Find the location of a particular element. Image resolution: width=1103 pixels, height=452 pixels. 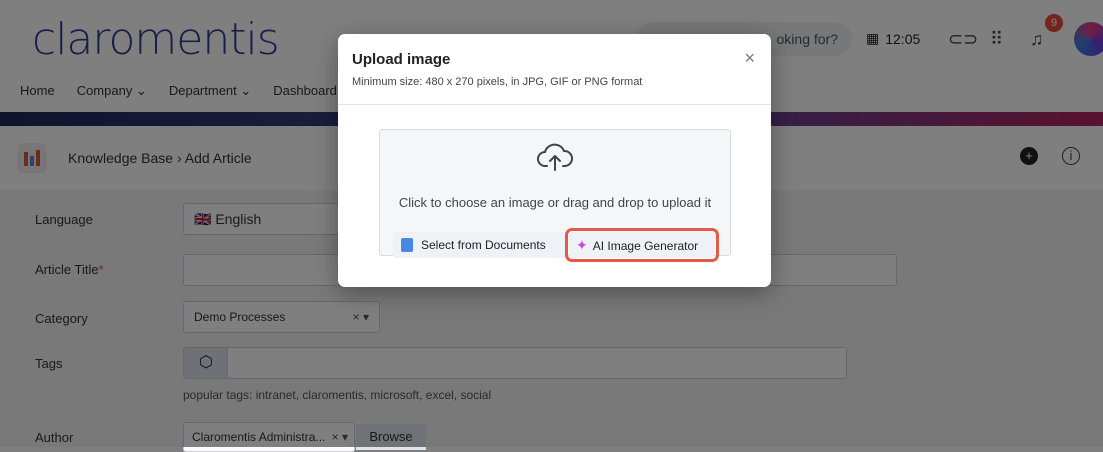

cloud-upload-icon is located at coordinates (555, 157).